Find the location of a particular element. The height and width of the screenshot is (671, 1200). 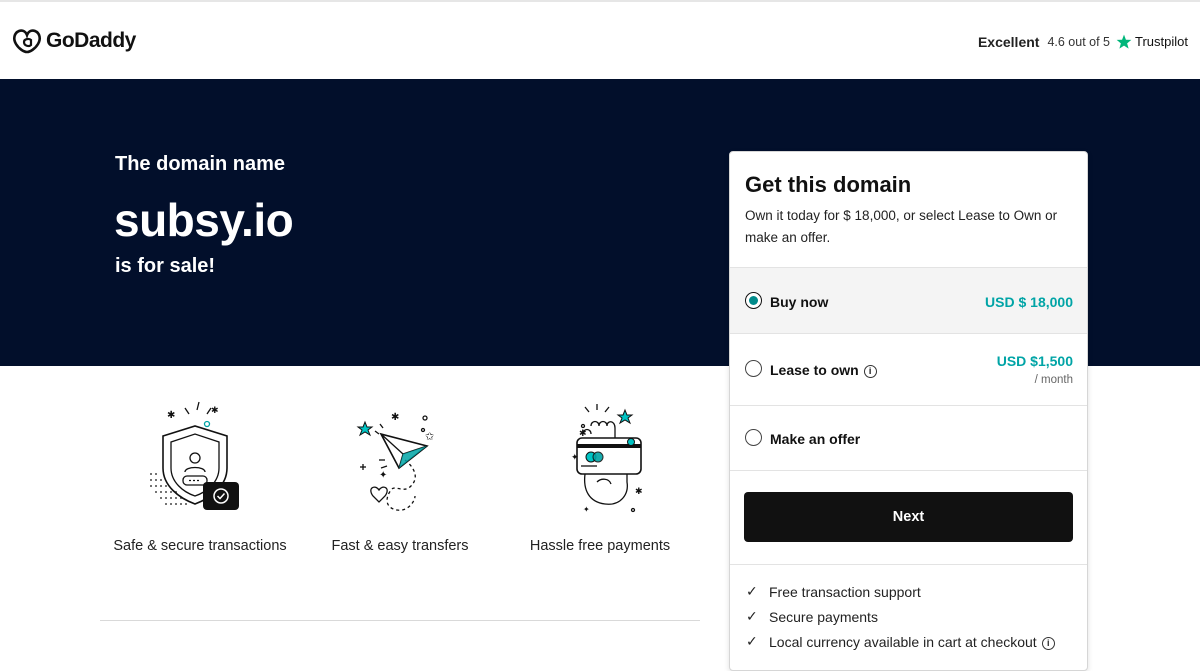

trust-excellent-label: Excellent is located at coordinates (1008, 41).